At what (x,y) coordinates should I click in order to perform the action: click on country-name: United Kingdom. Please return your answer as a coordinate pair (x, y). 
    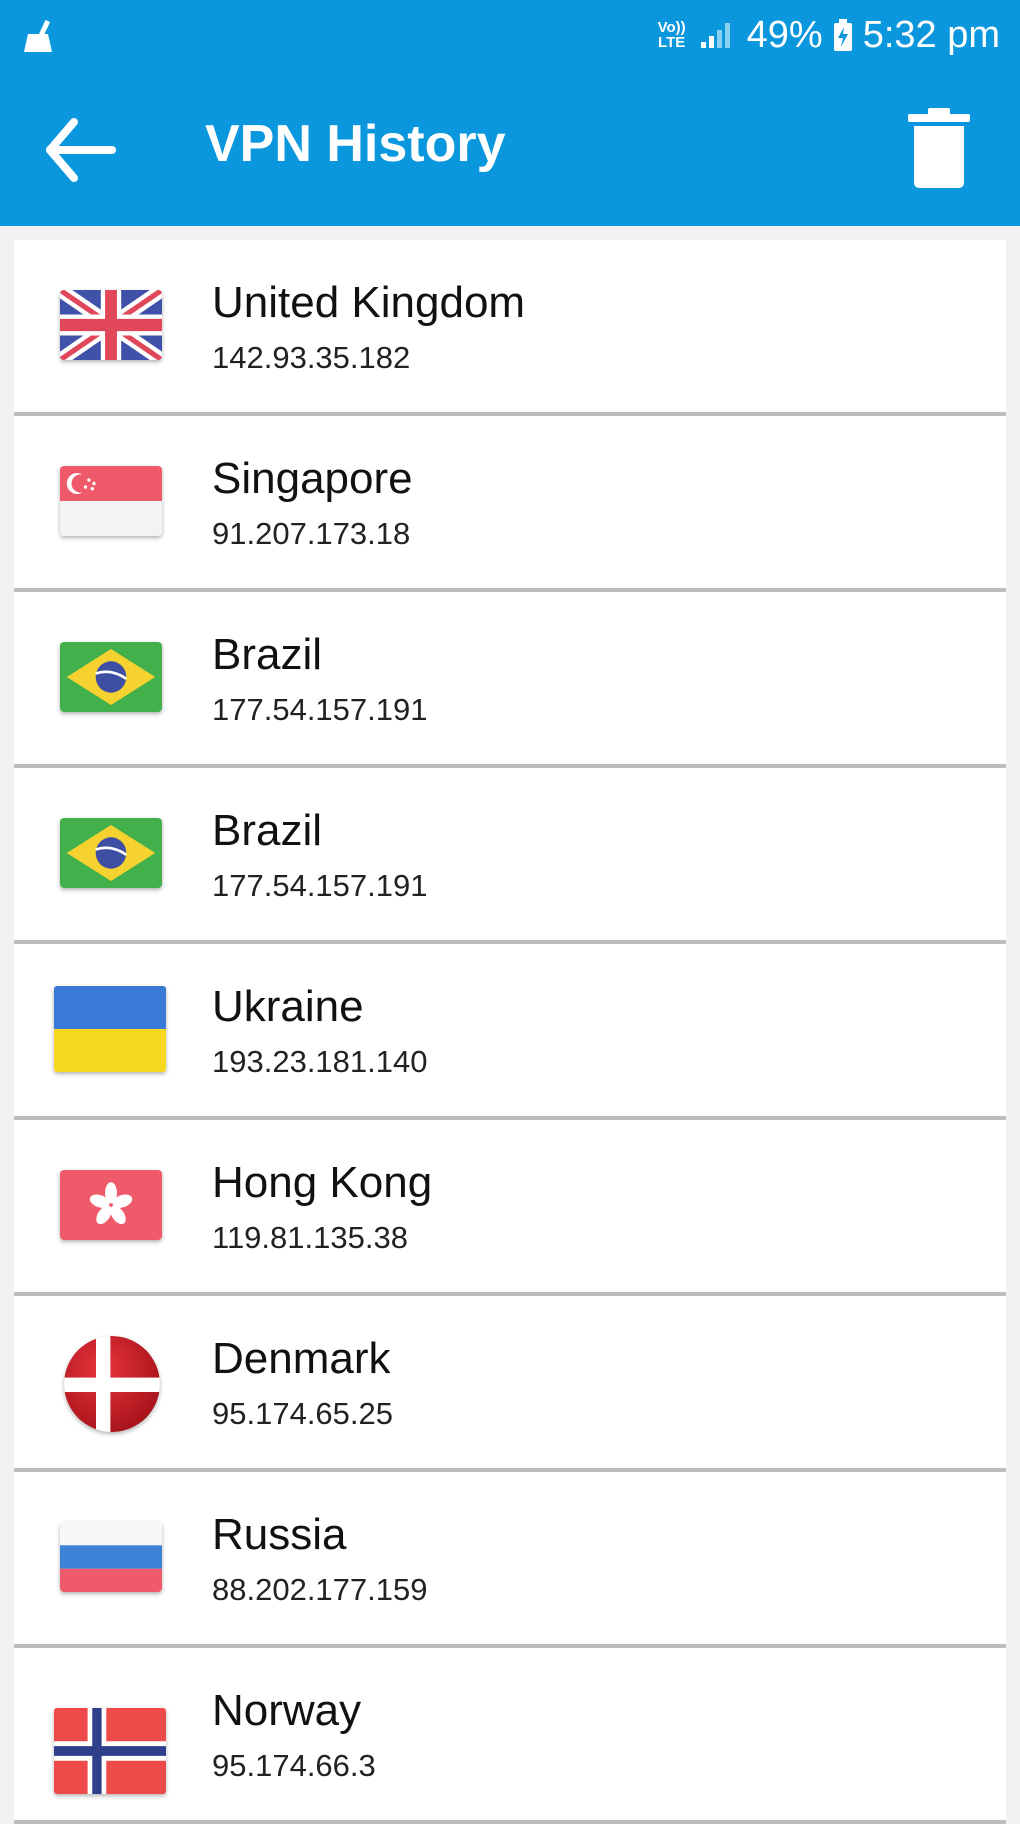
    Looking at the image, I should click on (369, 302).